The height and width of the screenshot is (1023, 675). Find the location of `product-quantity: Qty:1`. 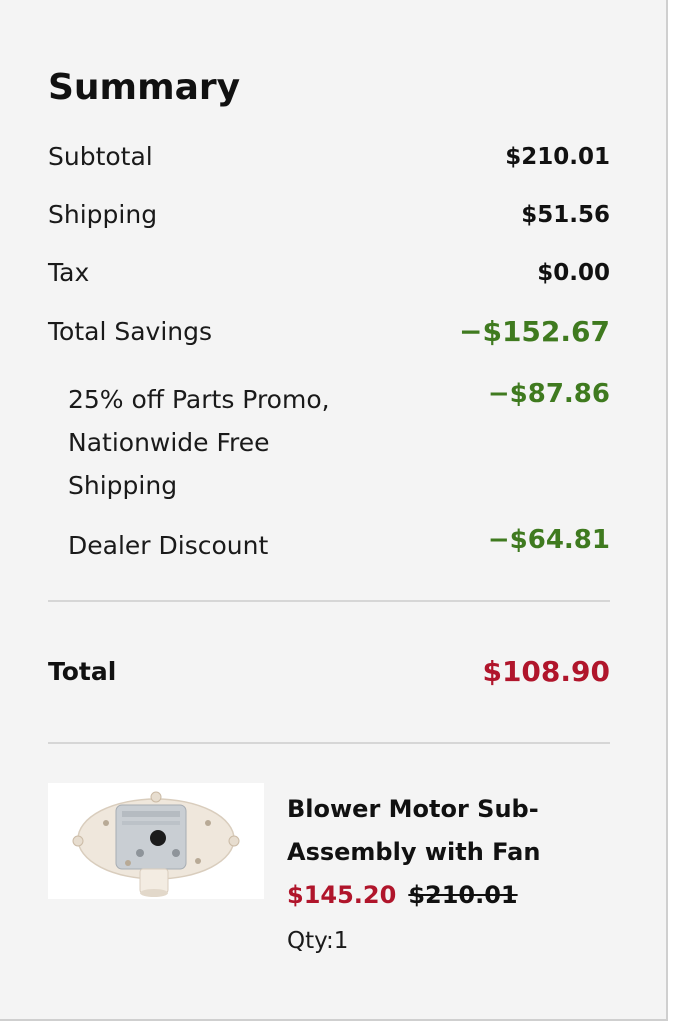

product-quantity: Qty:1 is located at coordinates (318, 941).